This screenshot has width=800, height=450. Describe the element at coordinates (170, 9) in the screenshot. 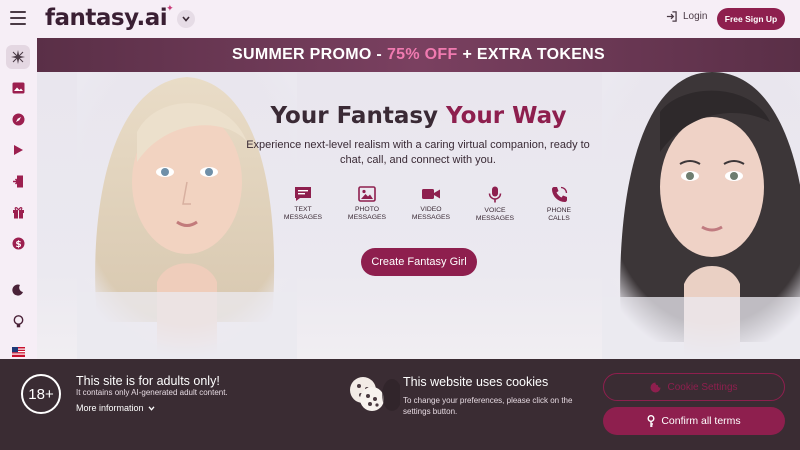

I see `sparkle-icon: ✦` at that location.